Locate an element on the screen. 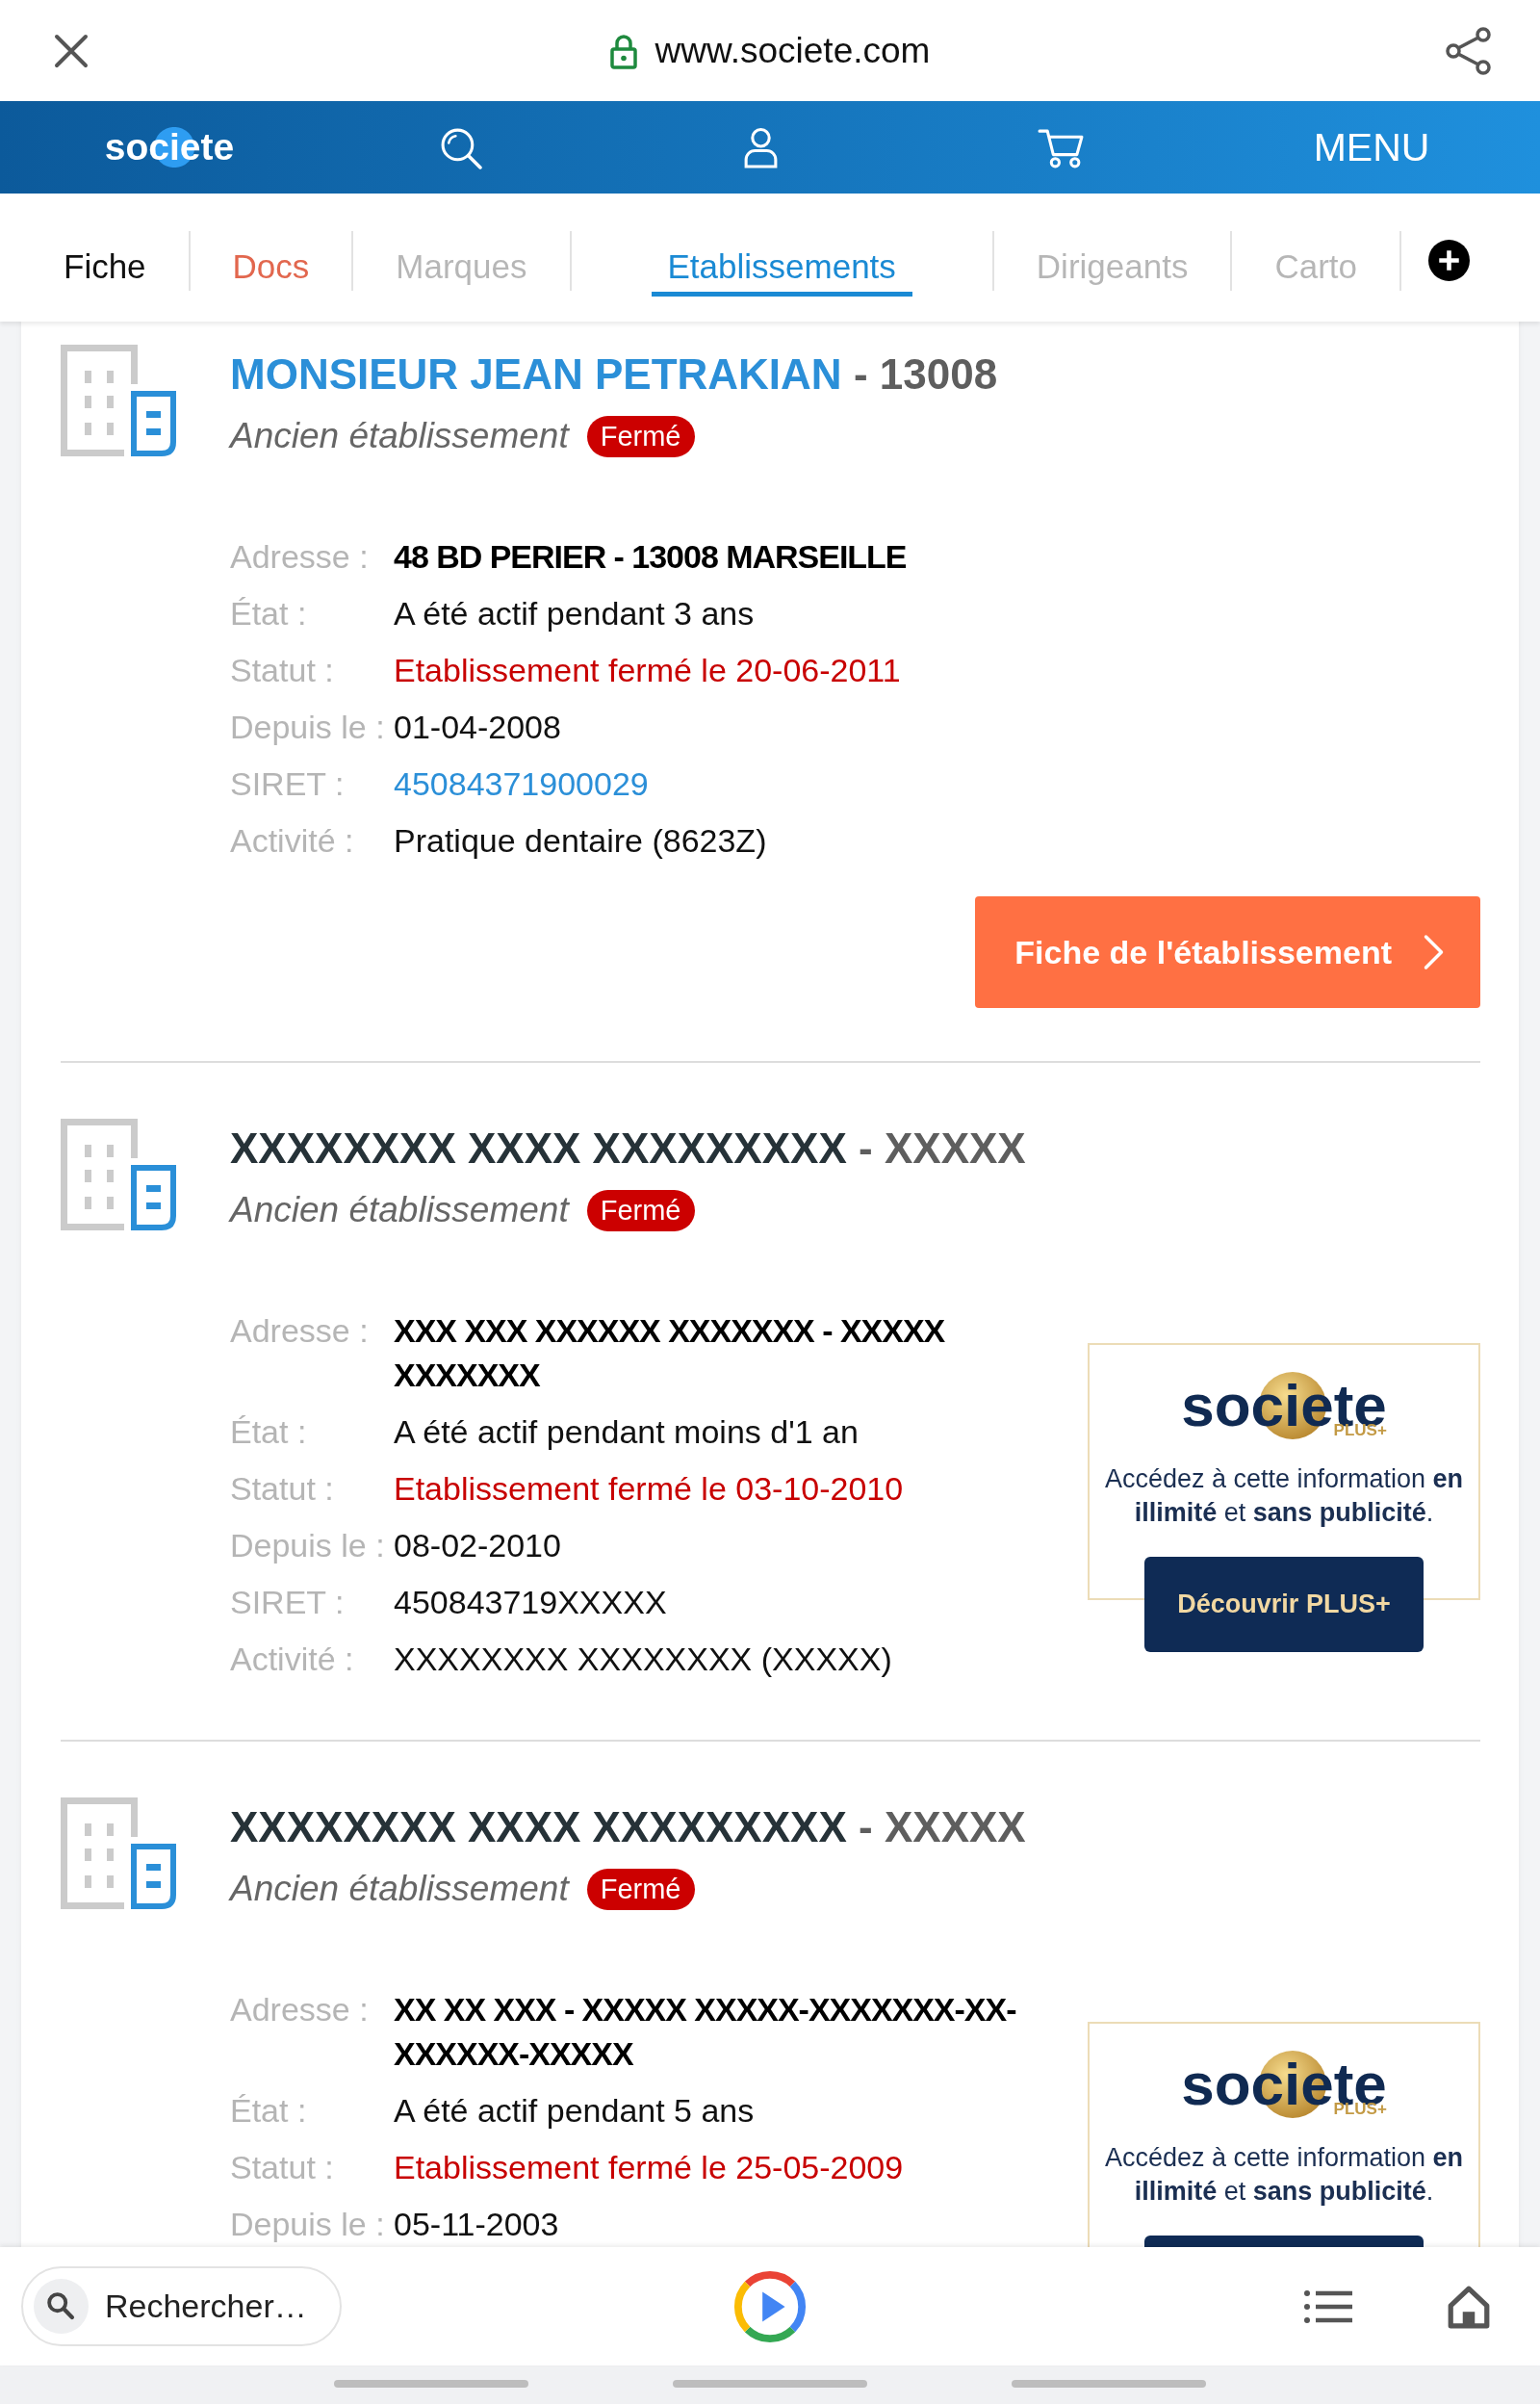  field-value: XX XX XXX - XXXXX XXXXX-XXXXXXX-XX-XXXXXX-XXXXX is located at coordinates (705, 2031).